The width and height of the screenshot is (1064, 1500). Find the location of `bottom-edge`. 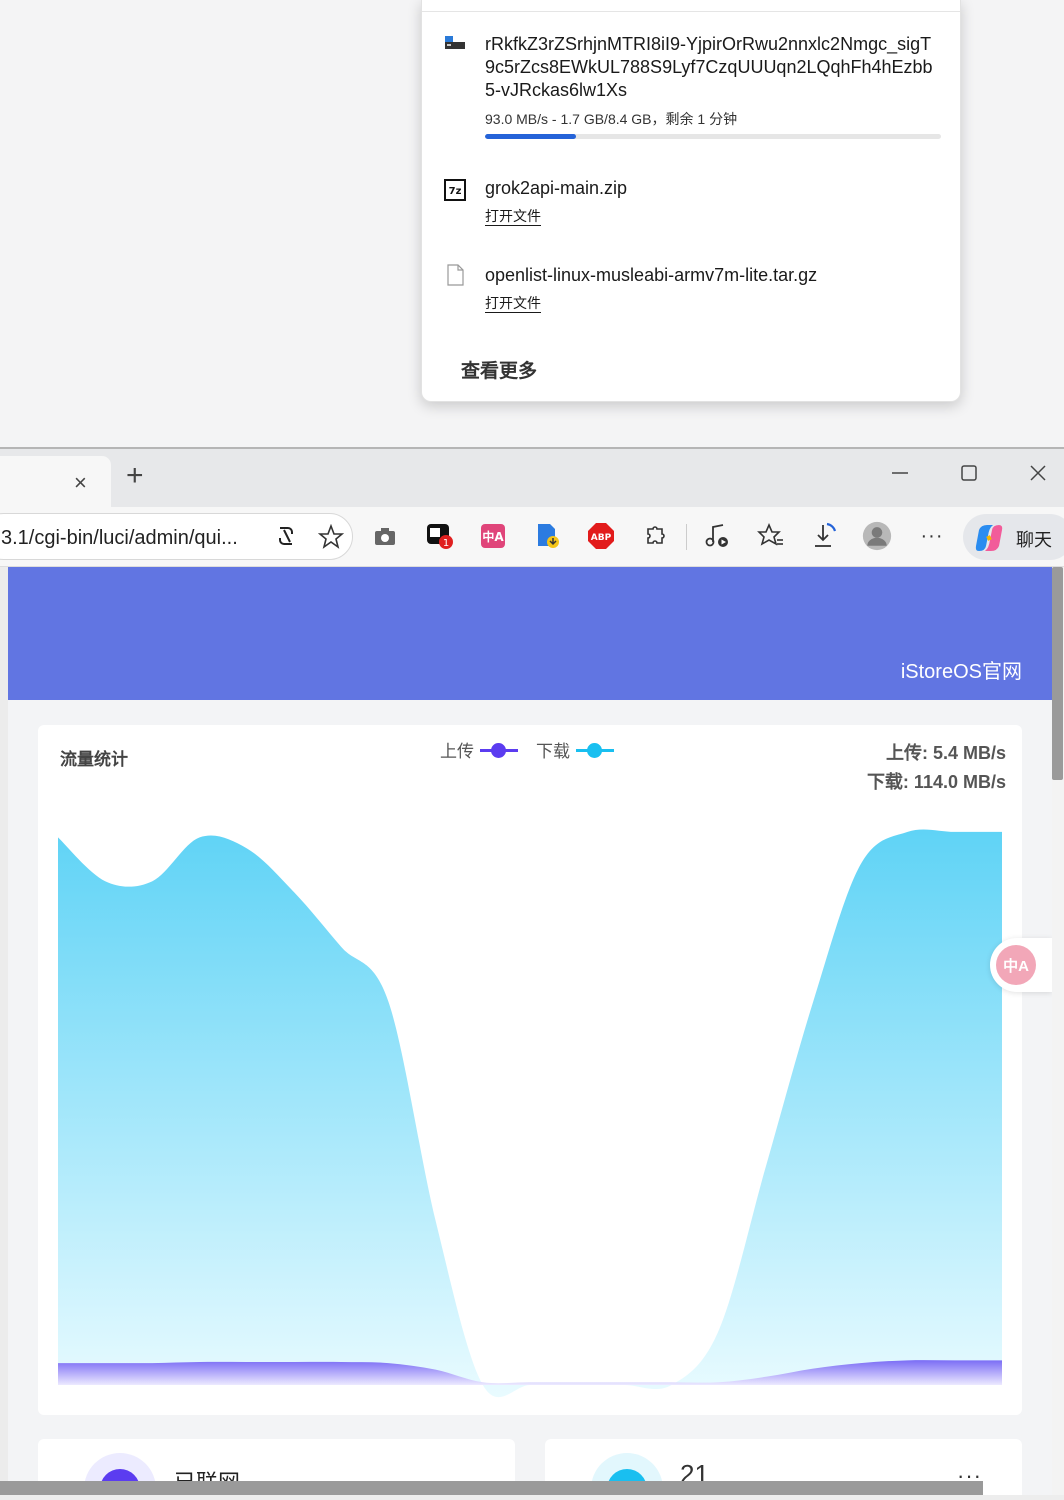

bottom-edge is located at coordinates (532, 1497).